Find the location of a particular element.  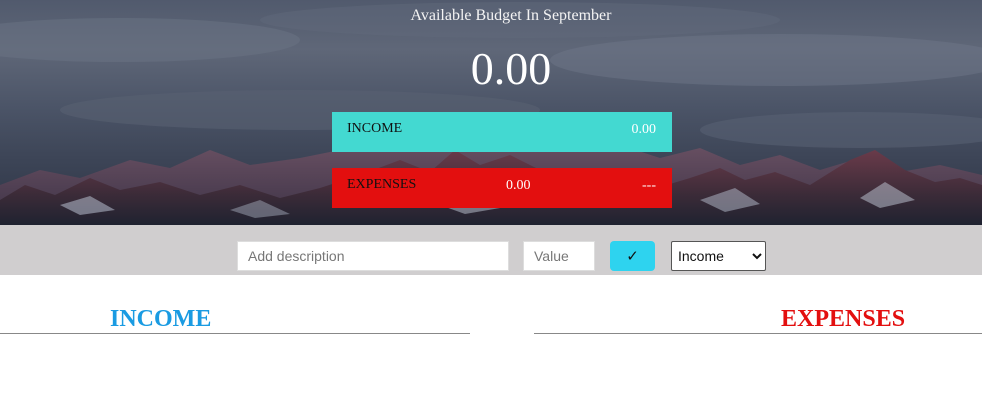

type-select: Income is located at coordinates (718, 256).